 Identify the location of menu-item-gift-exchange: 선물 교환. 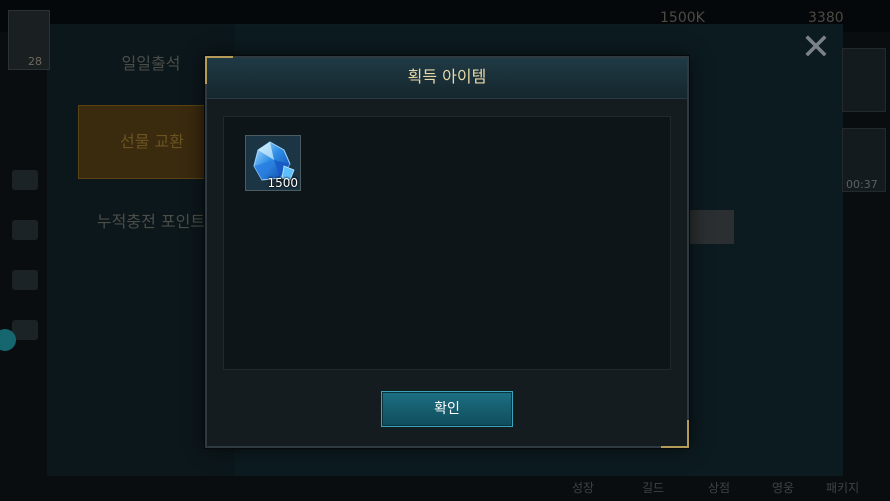
(152, 142).